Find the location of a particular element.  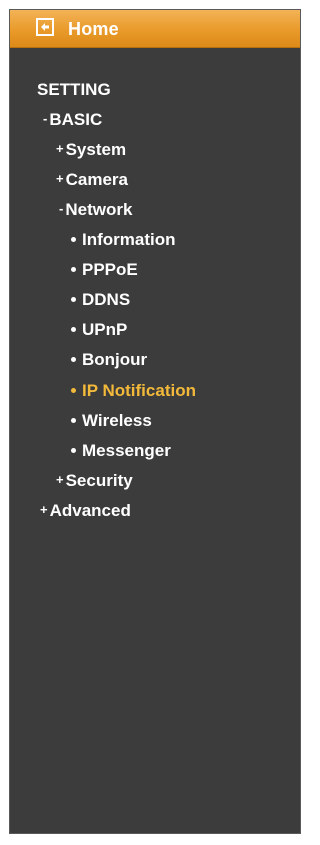

menu-item-system: + System is located at coordinates (91, 150).